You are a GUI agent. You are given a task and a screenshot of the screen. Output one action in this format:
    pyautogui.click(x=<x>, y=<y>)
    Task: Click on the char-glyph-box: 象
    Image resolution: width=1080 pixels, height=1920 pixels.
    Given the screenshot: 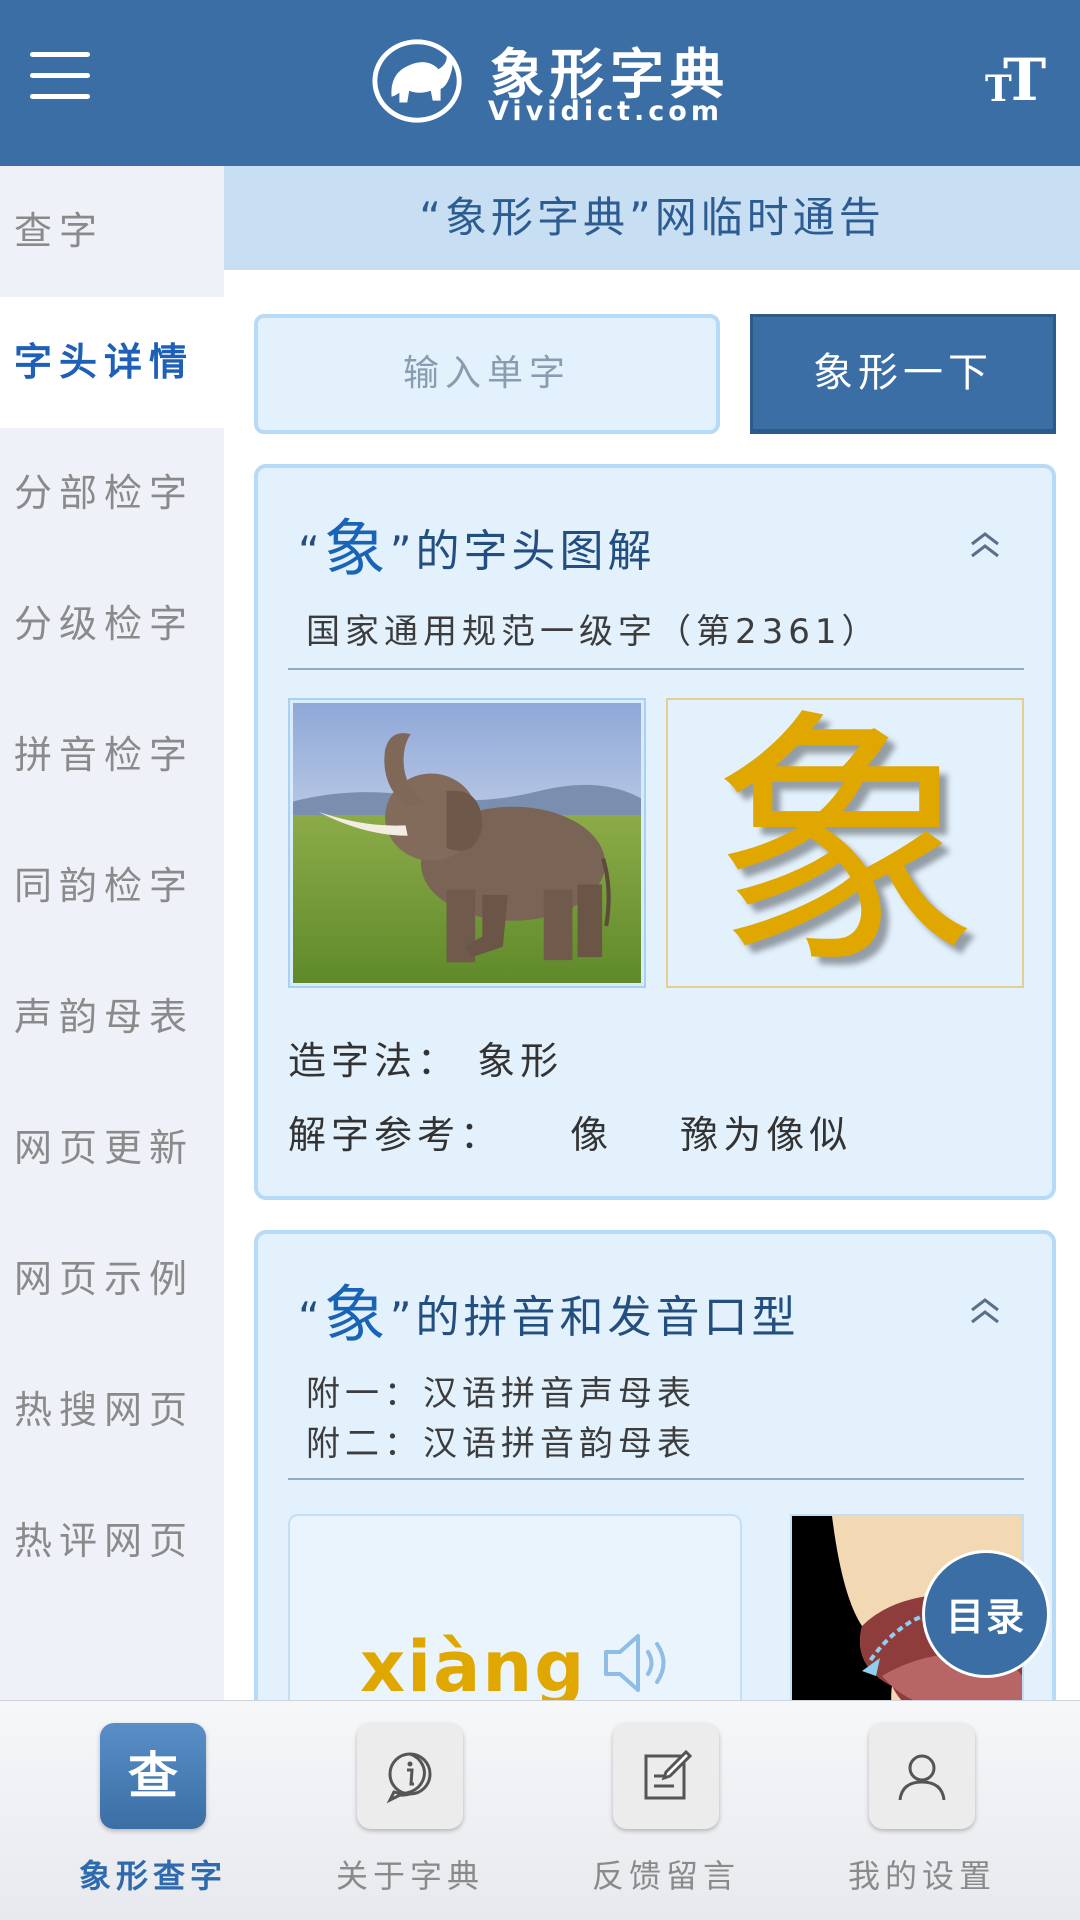 What is the action you would take?
    pyautogui.click(x=845, y=843)
    